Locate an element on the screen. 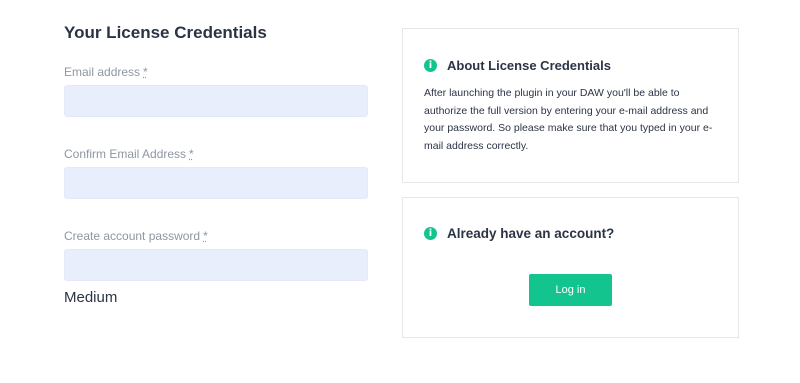 Image resolution: width=800 pixels, height=383 pixels. password-field is located at coordinates (216, 265).